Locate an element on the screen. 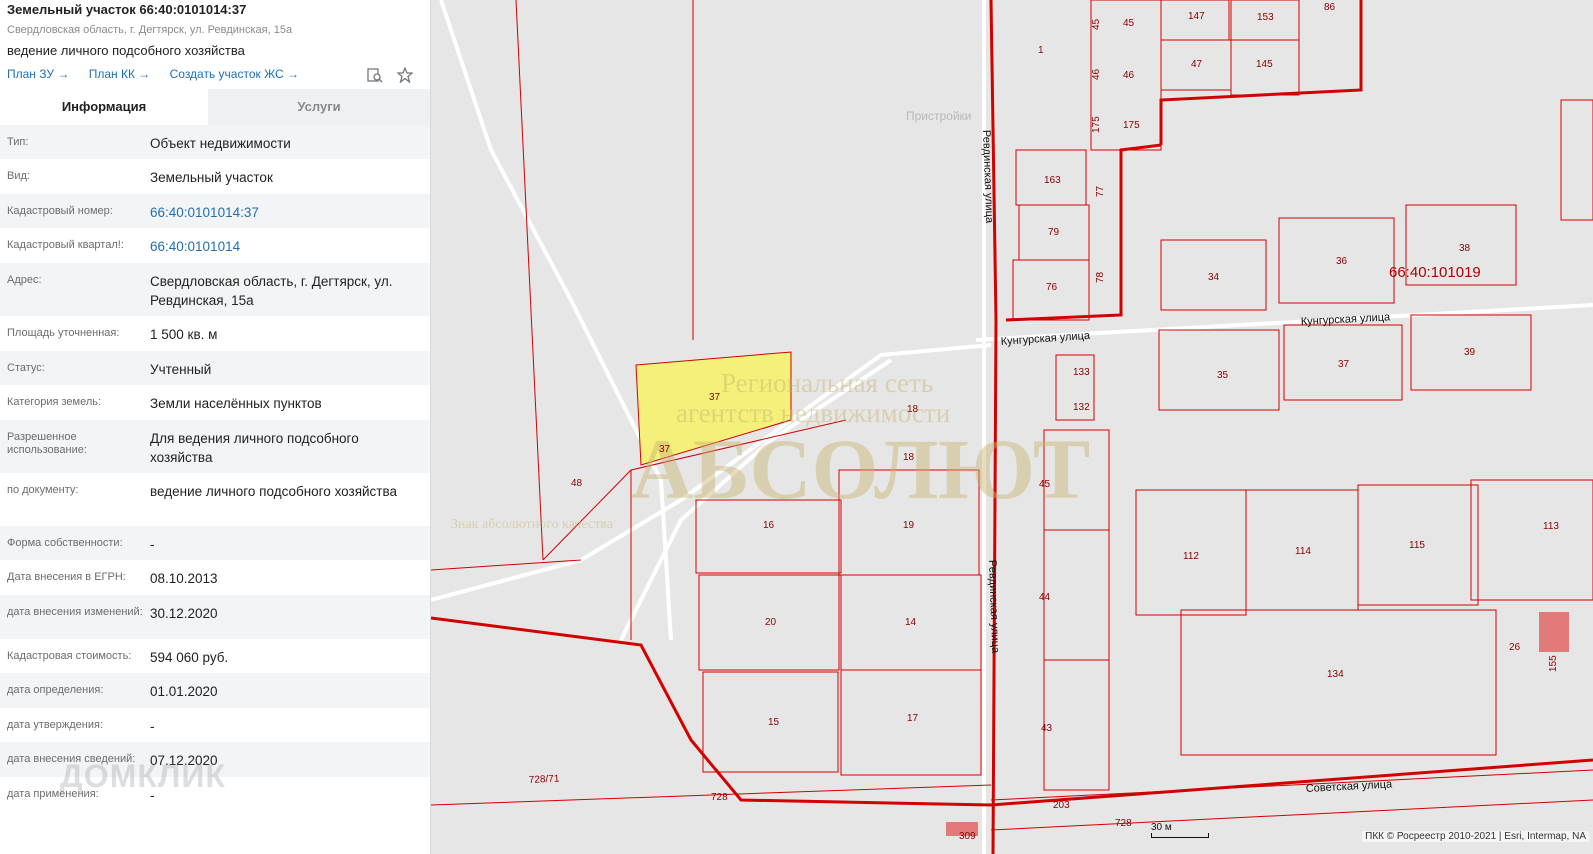 The width and height of the screenshot is (1593, 854). star-icon is located at coordinates (405, 75).